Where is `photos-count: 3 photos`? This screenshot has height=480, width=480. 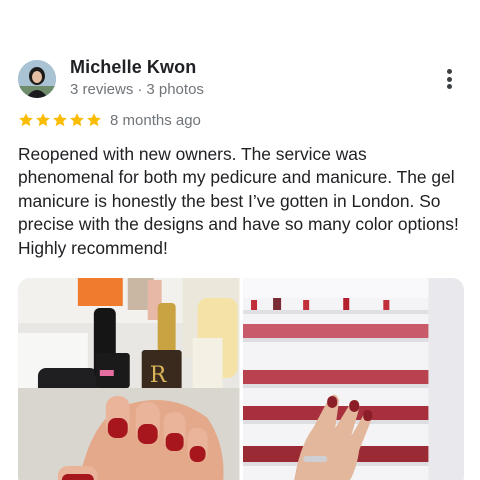 photos-count: 3 photos is located at coordinates (175, 89).